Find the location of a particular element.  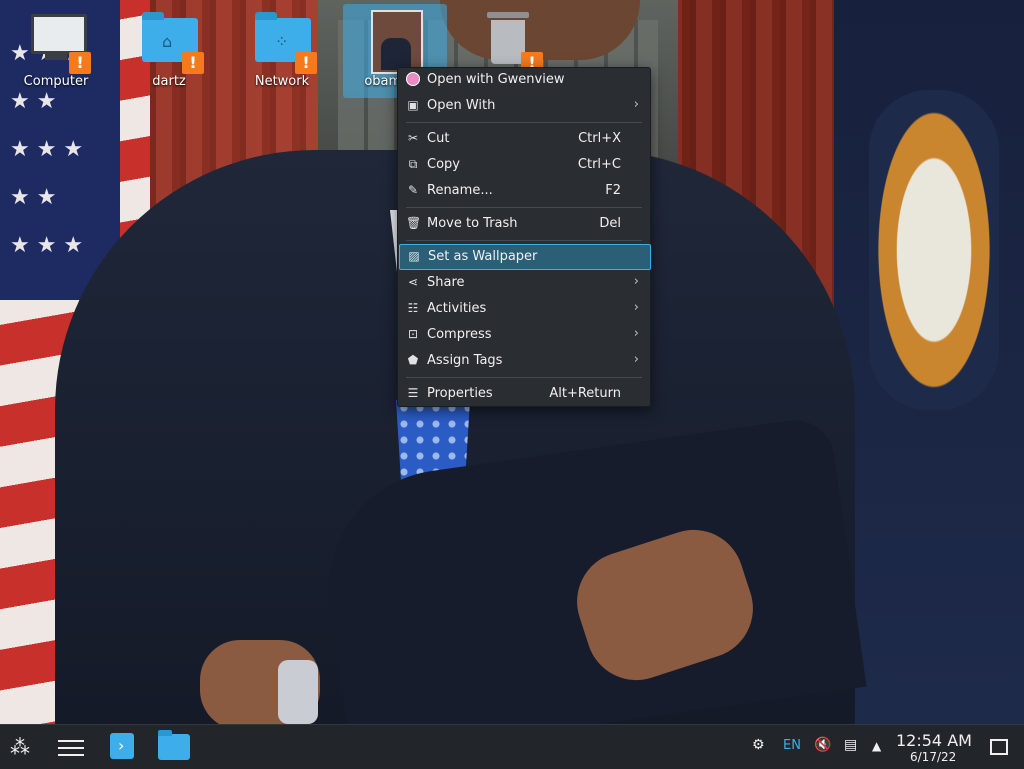

compress-icon: ⊡ is located at coordinates (413, 334).